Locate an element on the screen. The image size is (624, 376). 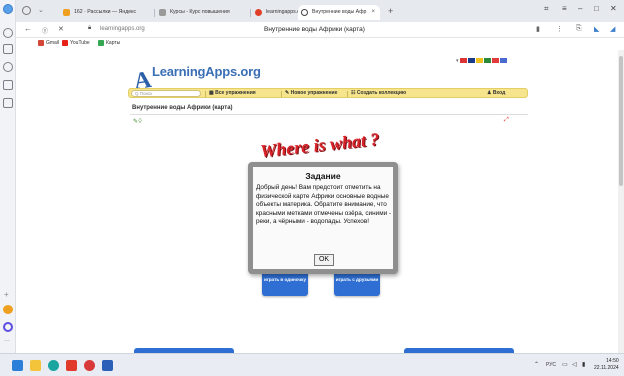
maximize-icon: □ is located at coordinates (596, 8).